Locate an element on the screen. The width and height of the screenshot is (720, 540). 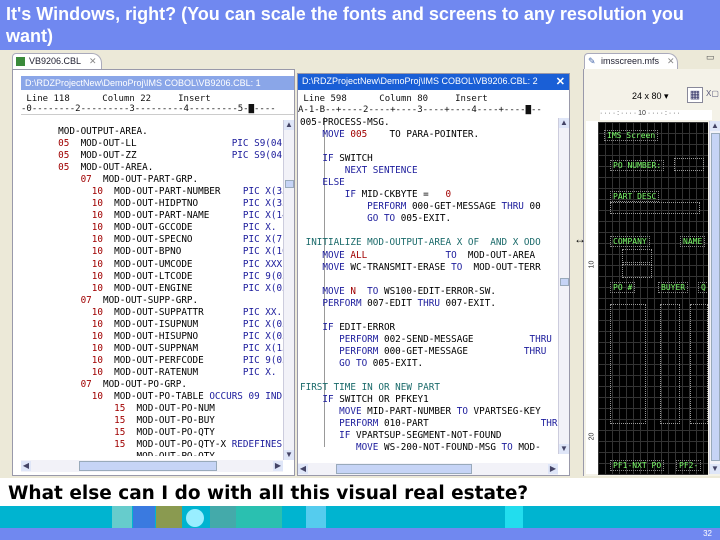
code-token: ELSE is located at coordinates (322, 183).